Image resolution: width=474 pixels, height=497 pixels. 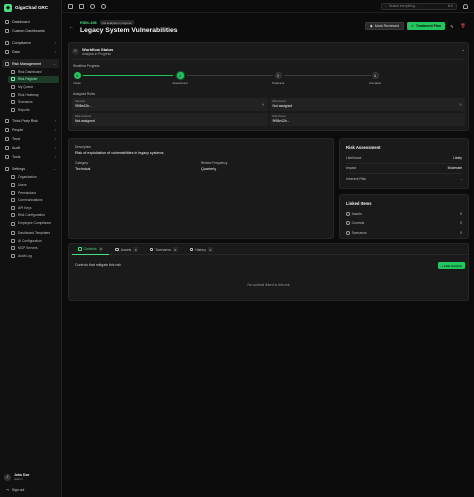 What do you see at coordinates (83, 169) in the screenshot?
I see `category-value: Technical` at bounding box center [83, 169].